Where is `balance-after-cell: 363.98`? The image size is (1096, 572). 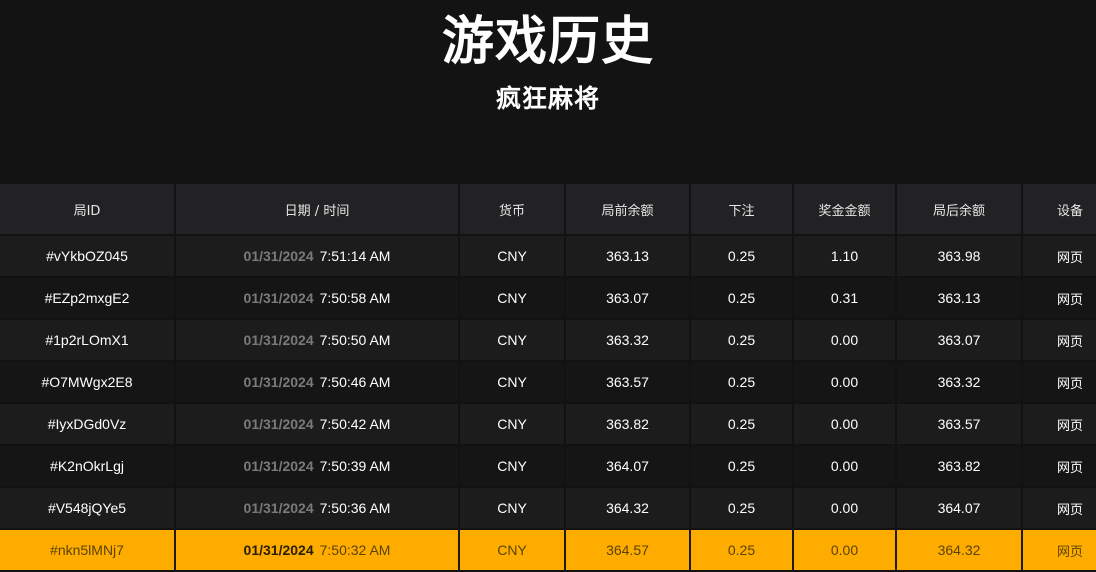 balance-after-cell: 363.98 is located at coordinates (959, 256).